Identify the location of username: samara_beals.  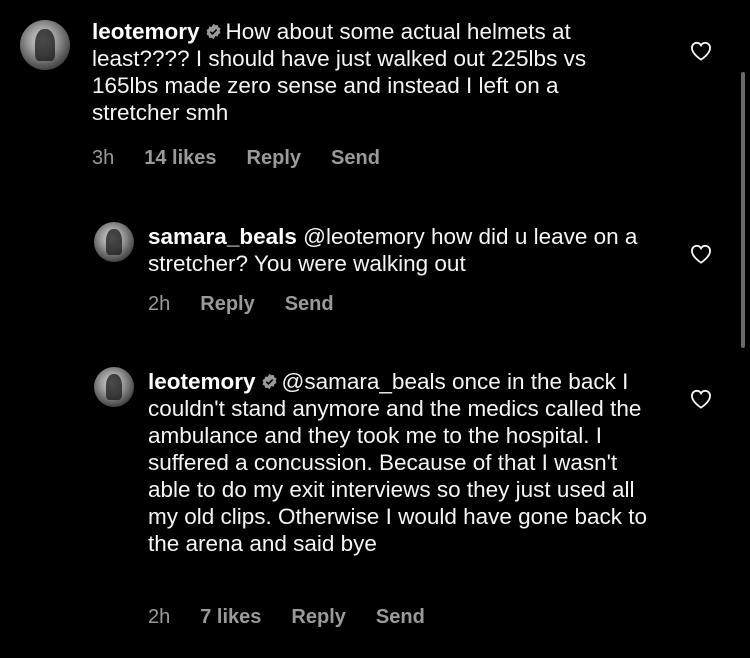
(222, 236).